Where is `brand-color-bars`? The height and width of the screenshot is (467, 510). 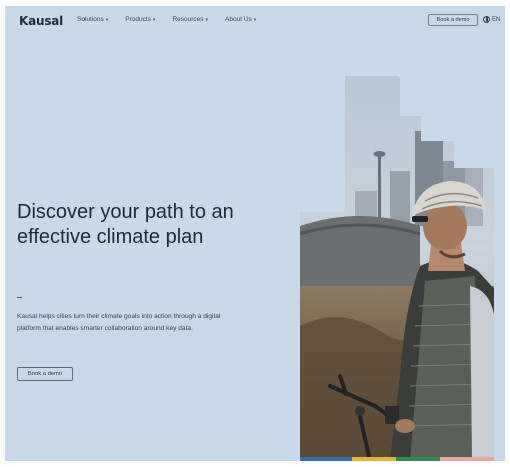 brand-color-bars is located at coordinates (397, 459).